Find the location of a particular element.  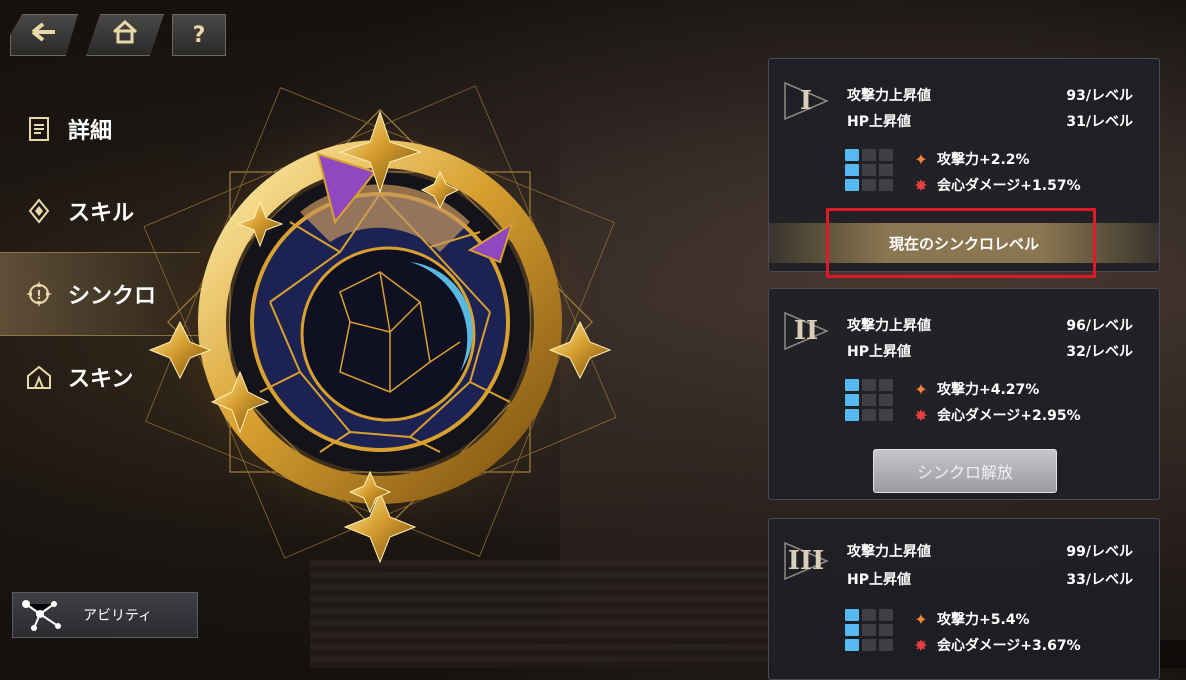

bonus-crit: ✸ 会心ダメージ+1.57% is located at coordinates (996, 185).